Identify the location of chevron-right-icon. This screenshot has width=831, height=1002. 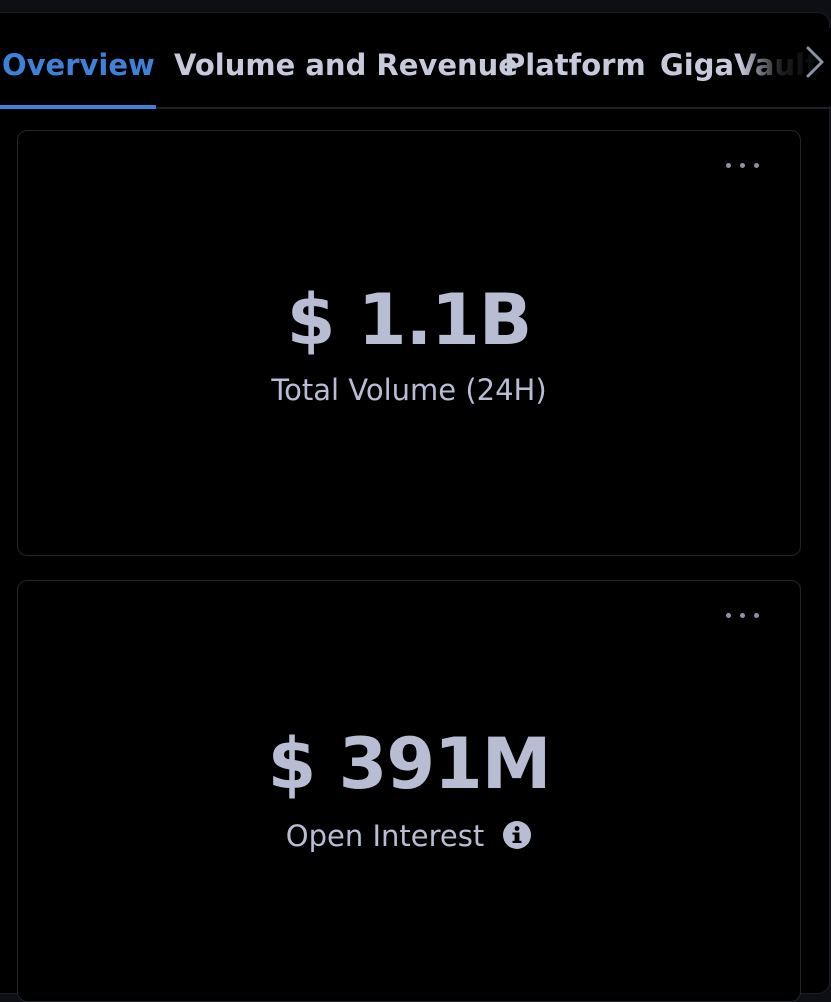
(814, 62).